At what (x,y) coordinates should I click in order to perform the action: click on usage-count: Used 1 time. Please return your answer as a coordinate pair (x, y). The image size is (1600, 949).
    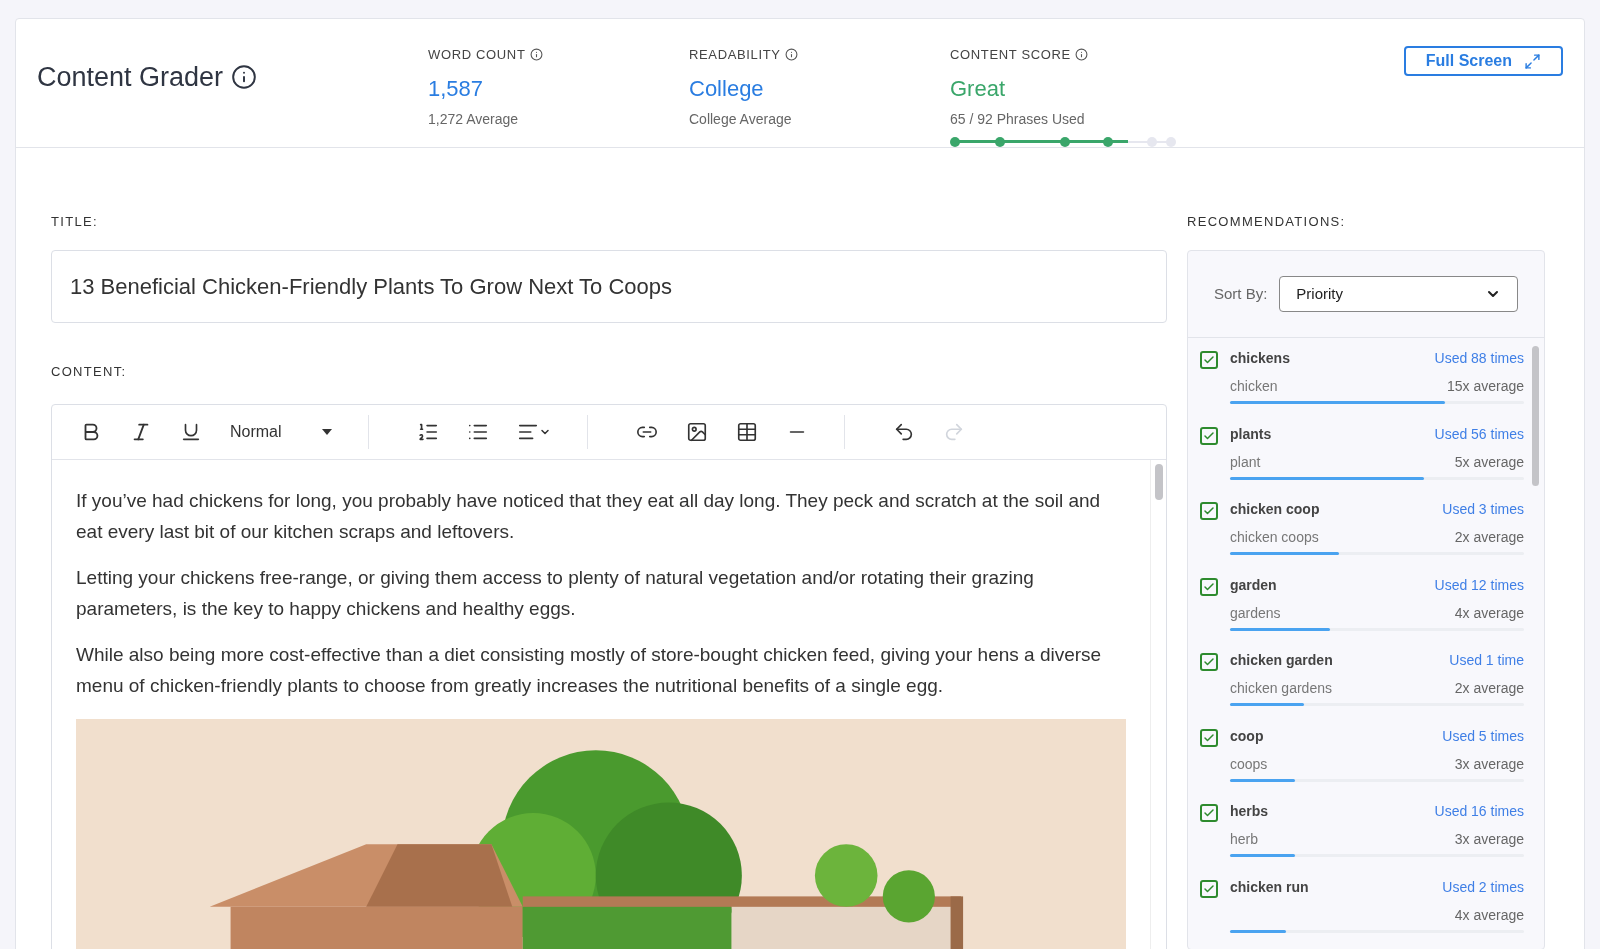
    Looking at the image, I should click on (1486, 660).